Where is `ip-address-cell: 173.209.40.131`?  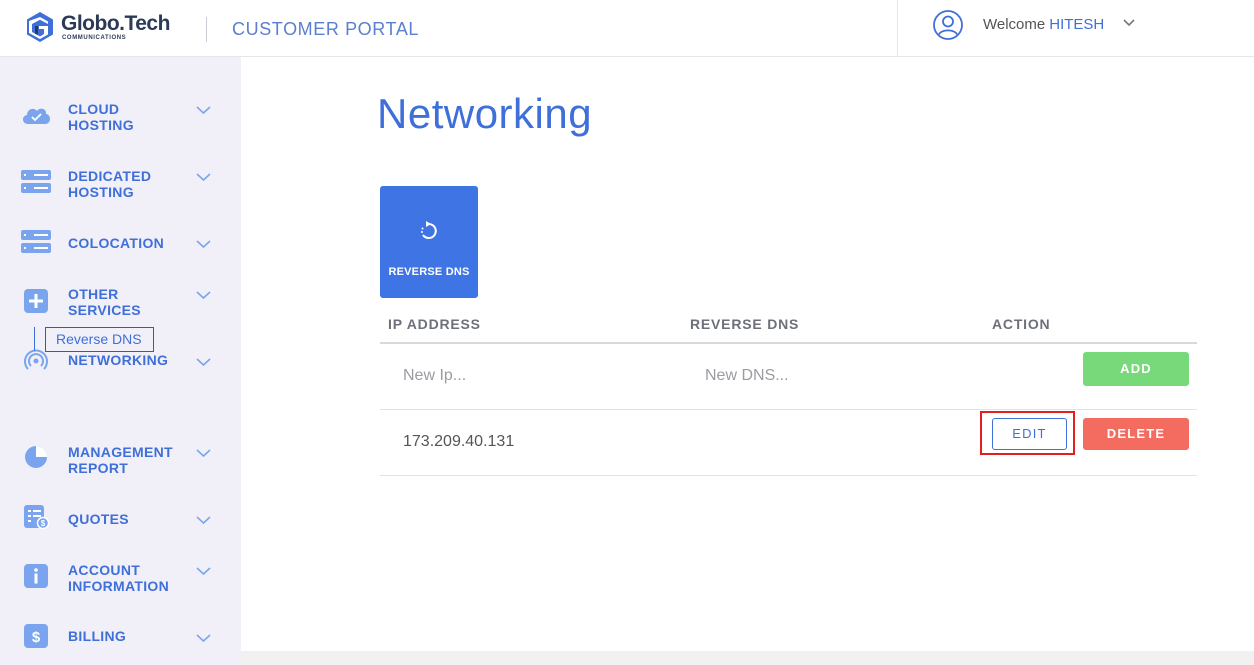
ip-address-cell: 173.209.40.131 is located at coordinates (459, 441).